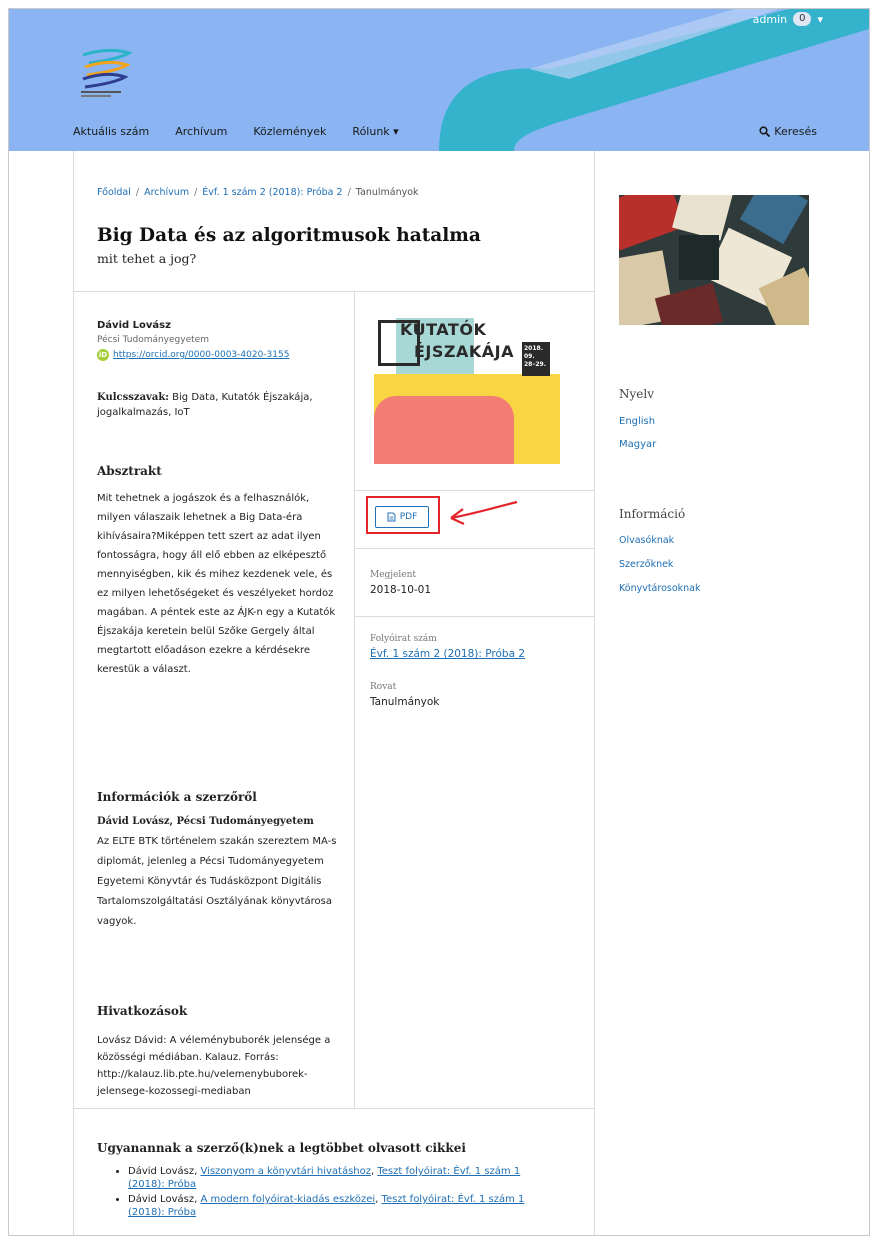 Image resolution: width=878 pixels, height=1236 pixels. Describe the element at coordinates (166, 192) in the screenshot. I see `breadcrumb-archive: Archívum` at that location.